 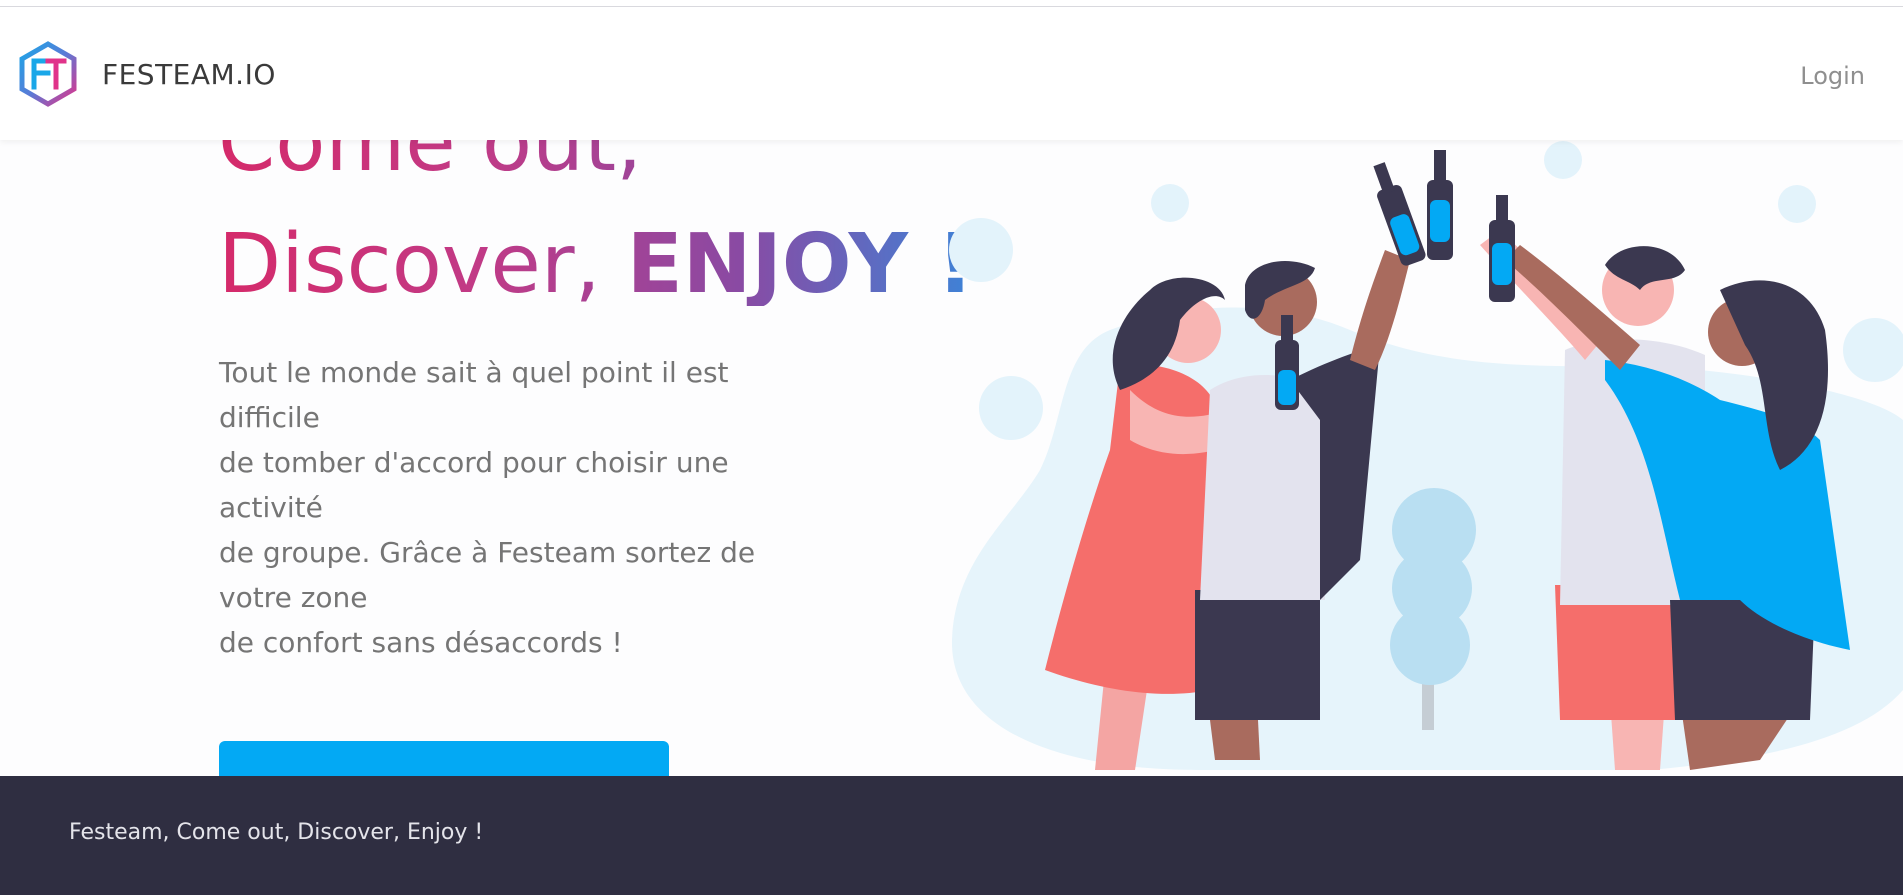 What do you see at coordinates (951, 835) in the screenshot?
I see `footer: Festeam, Come out, Discover, Enjoy !` at bounding box center [951, 835].